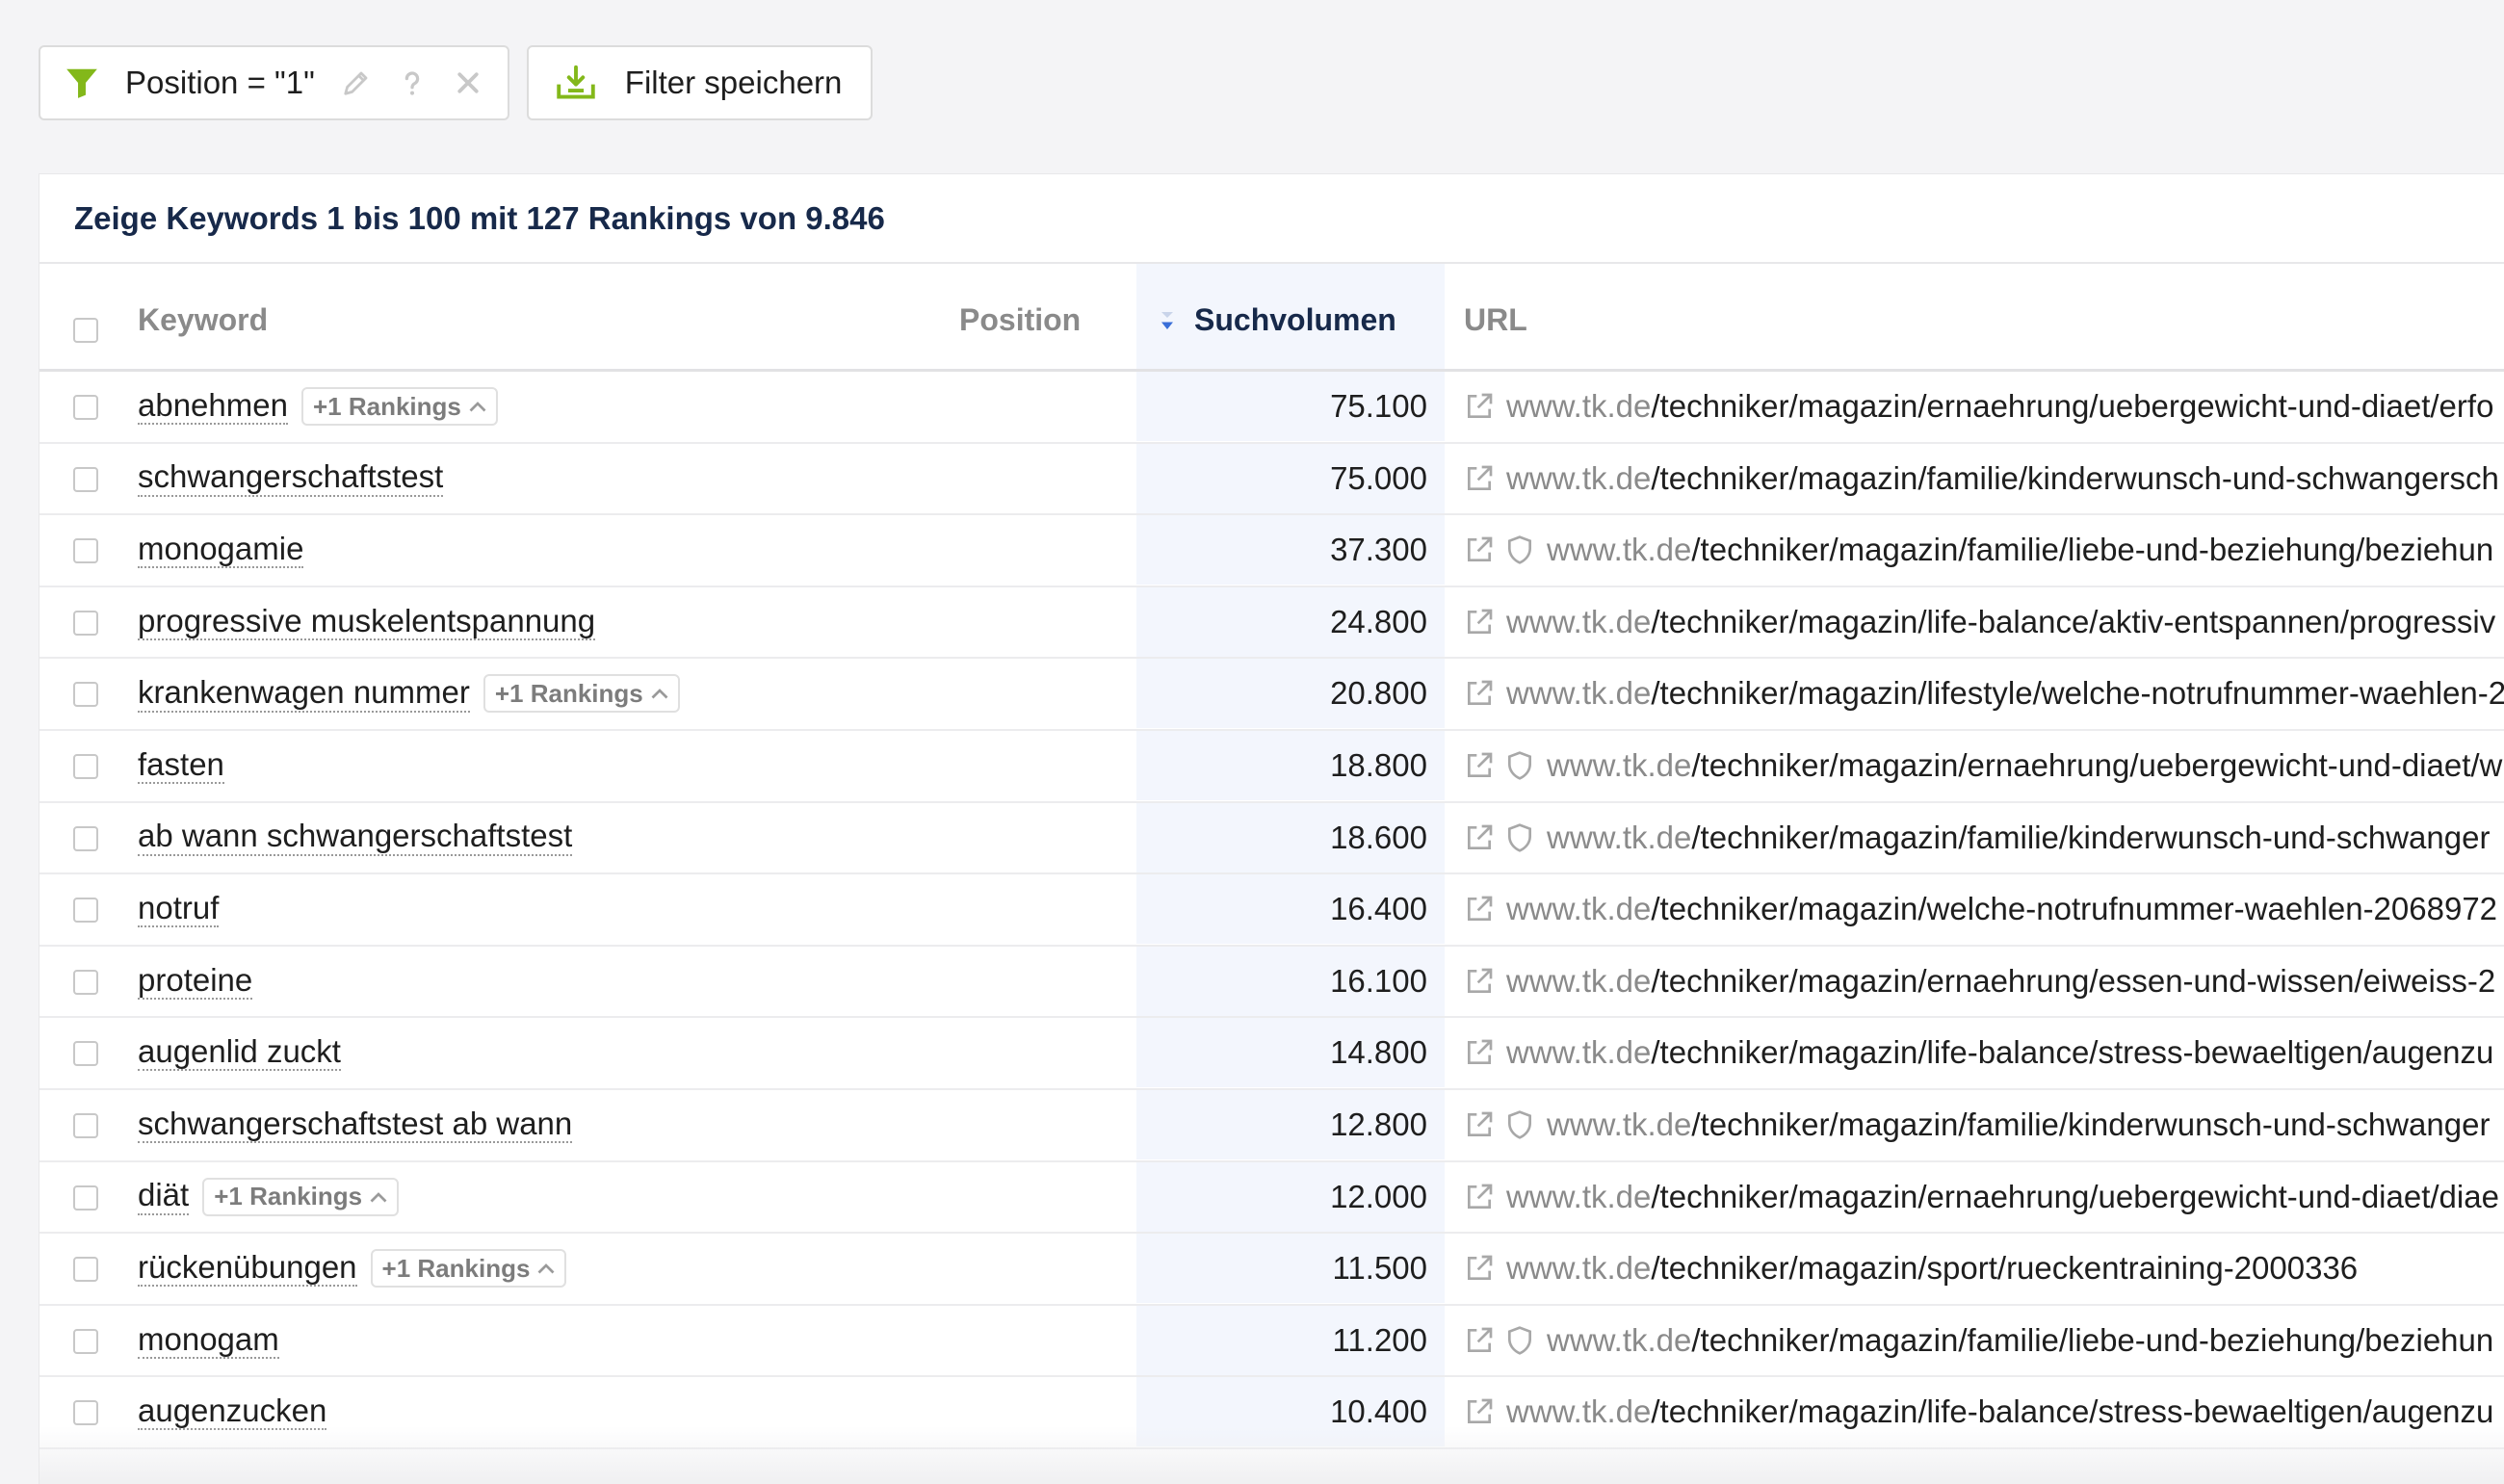 This screenshot has height=1484, width=2504. What do you see at coordinates (220, 83) in the screenshot?
I see `filter-label: Position = "1"` at bounding box center [220, 83].